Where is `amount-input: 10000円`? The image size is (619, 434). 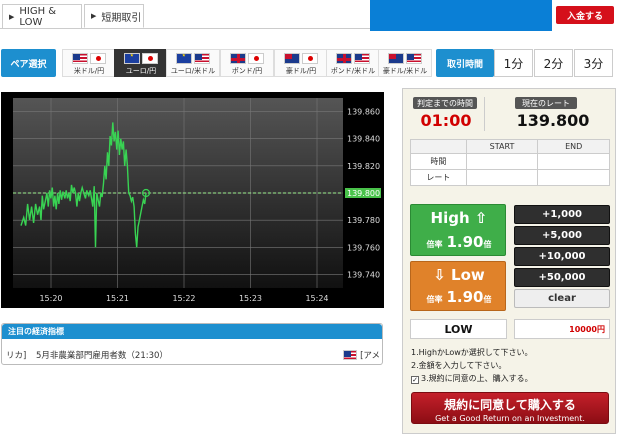
amount-input: 10000円 is located at coordinates (562, 329).